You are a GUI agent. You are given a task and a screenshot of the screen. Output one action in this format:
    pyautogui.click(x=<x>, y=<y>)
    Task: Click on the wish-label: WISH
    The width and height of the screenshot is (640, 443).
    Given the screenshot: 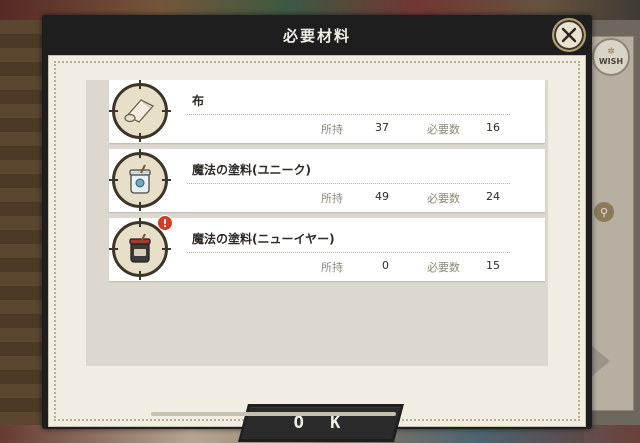 What is the action you would take?
    pyautogui.click(x=611, y=61)
    